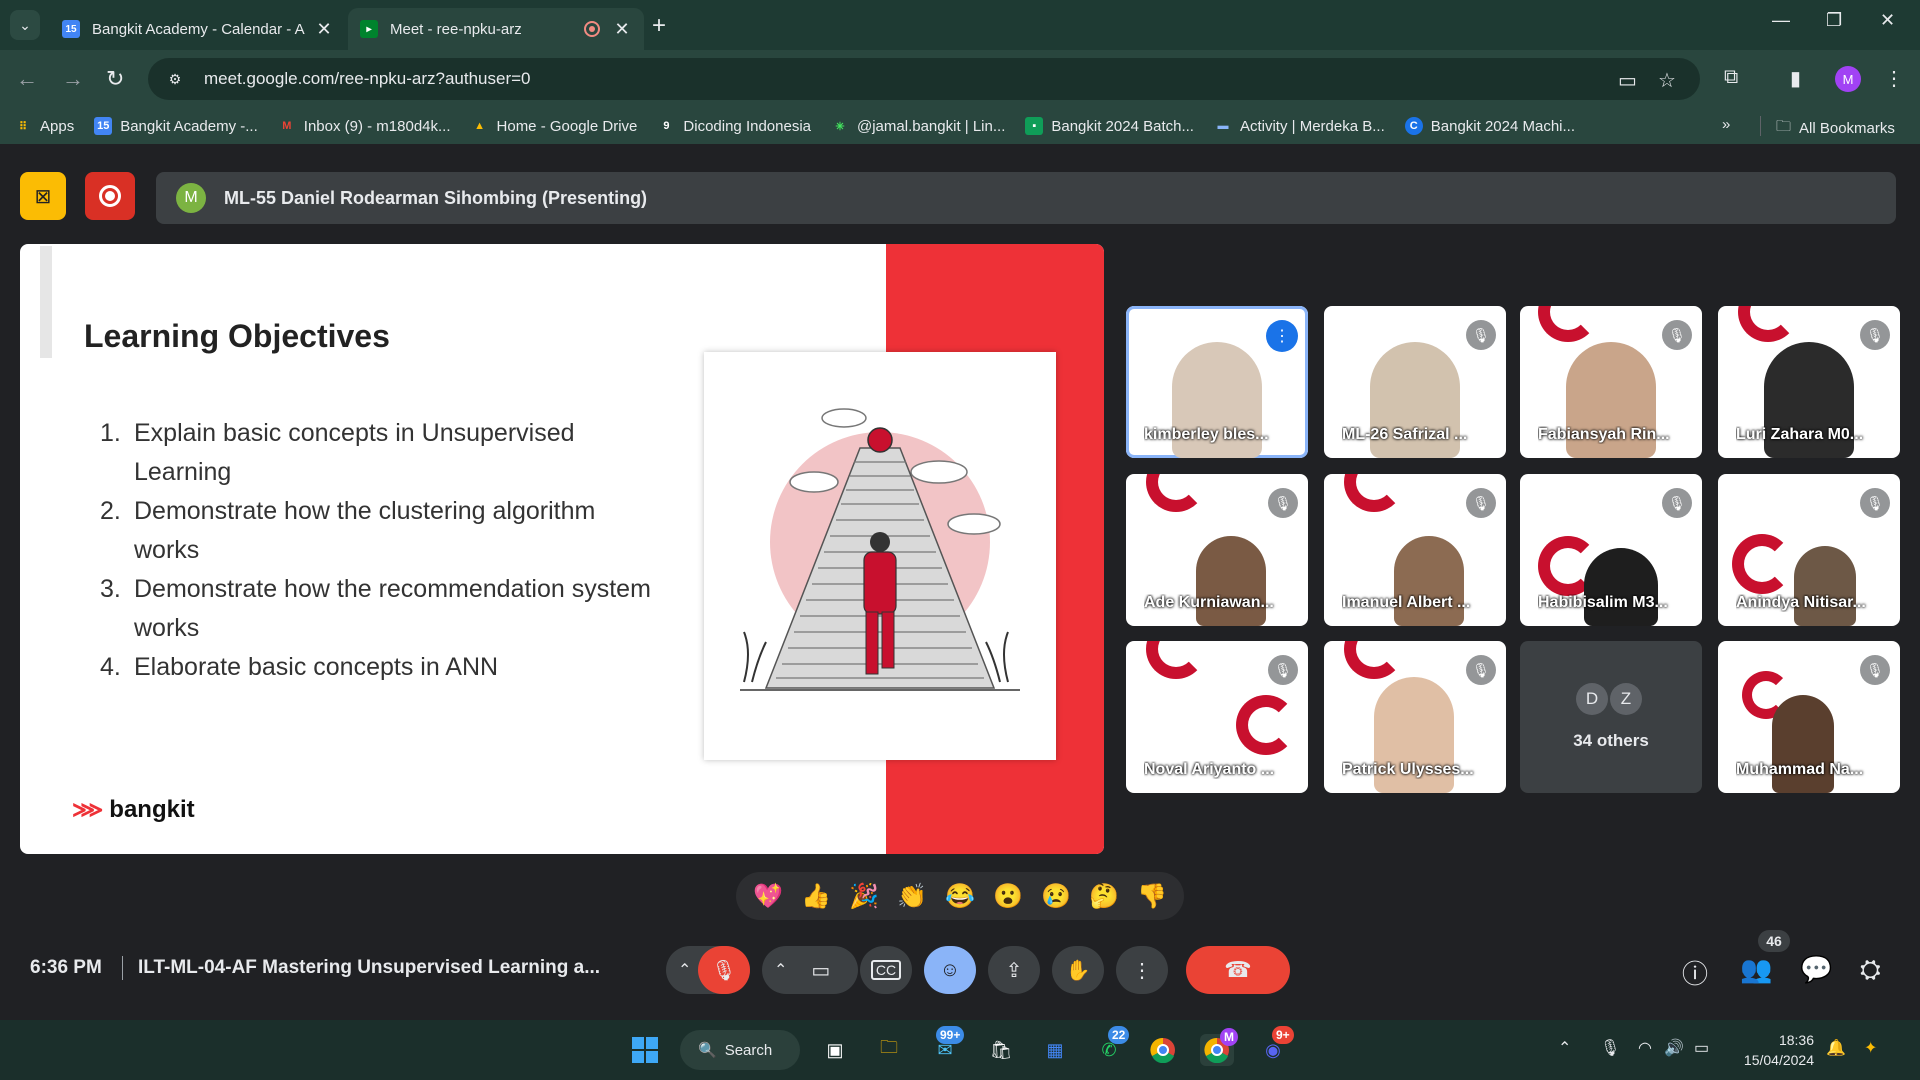 This screenshot has height=1080, width=1920. Describe the element at coordinates (740, 1050) in the screenshot. I see `taskbar-search: 🔍 Search` at that location.